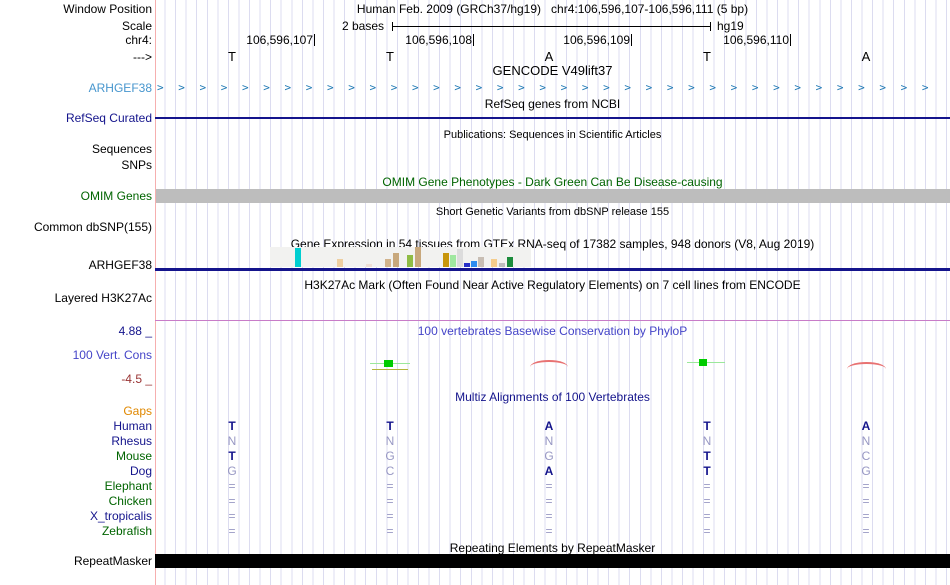  What do you see at coordinates (121, 516) in the screenshot?
I see `multiz-species-label-x_tropicalis: X_tropicalis` at bounding box center [121, 516].